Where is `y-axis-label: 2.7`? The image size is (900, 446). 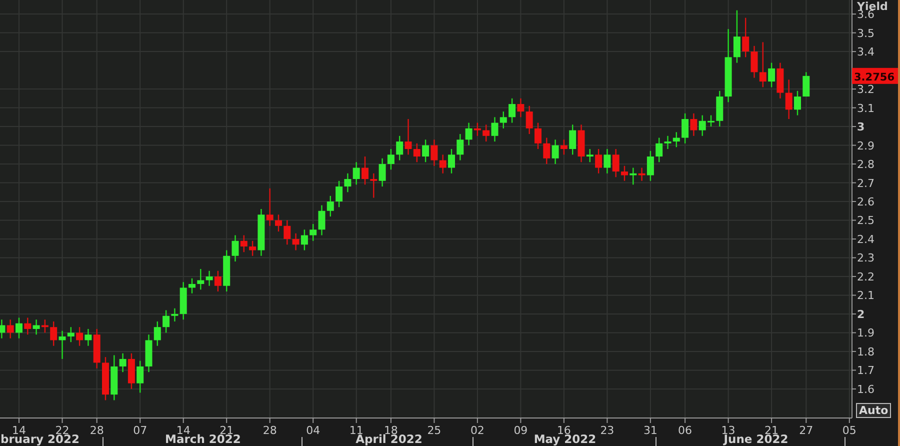
y-axis-label: 2.7 is located at coordinates (865, 183).